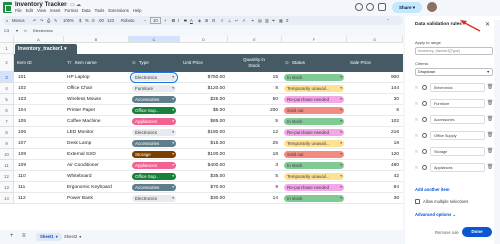 This screenshot has height=244, width=500. I want to click on row-header: 10, so click(7, 154).